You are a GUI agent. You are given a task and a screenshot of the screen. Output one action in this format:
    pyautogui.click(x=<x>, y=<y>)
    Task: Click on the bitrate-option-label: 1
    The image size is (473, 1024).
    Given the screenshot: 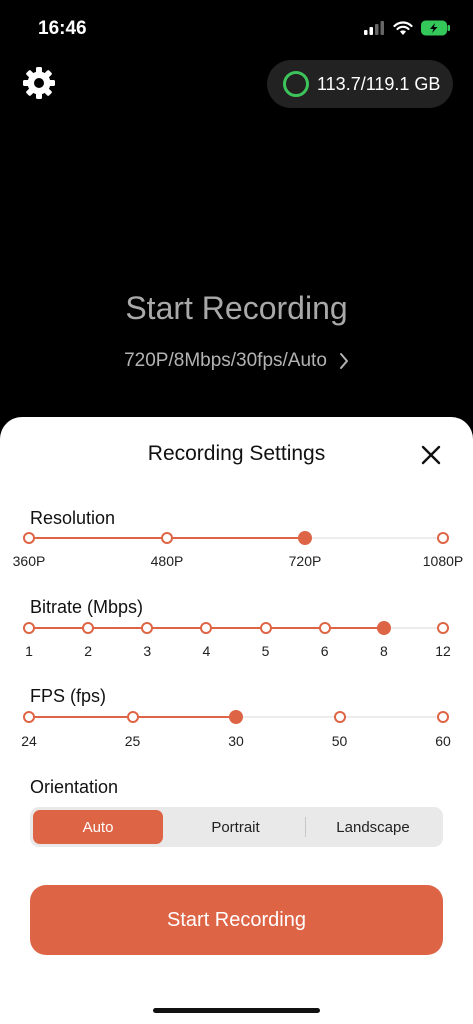 What is the action you would take?
    pyautogui.click(x=29, y=651)
    